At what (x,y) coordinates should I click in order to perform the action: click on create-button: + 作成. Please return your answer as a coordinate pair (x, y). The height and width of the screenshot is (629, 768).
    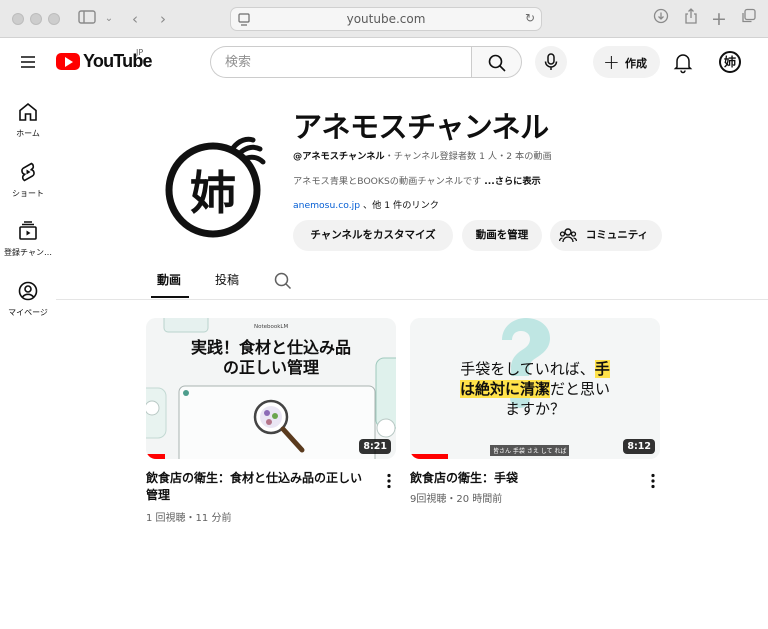
    Looking at the image, I should click on (626, 62).